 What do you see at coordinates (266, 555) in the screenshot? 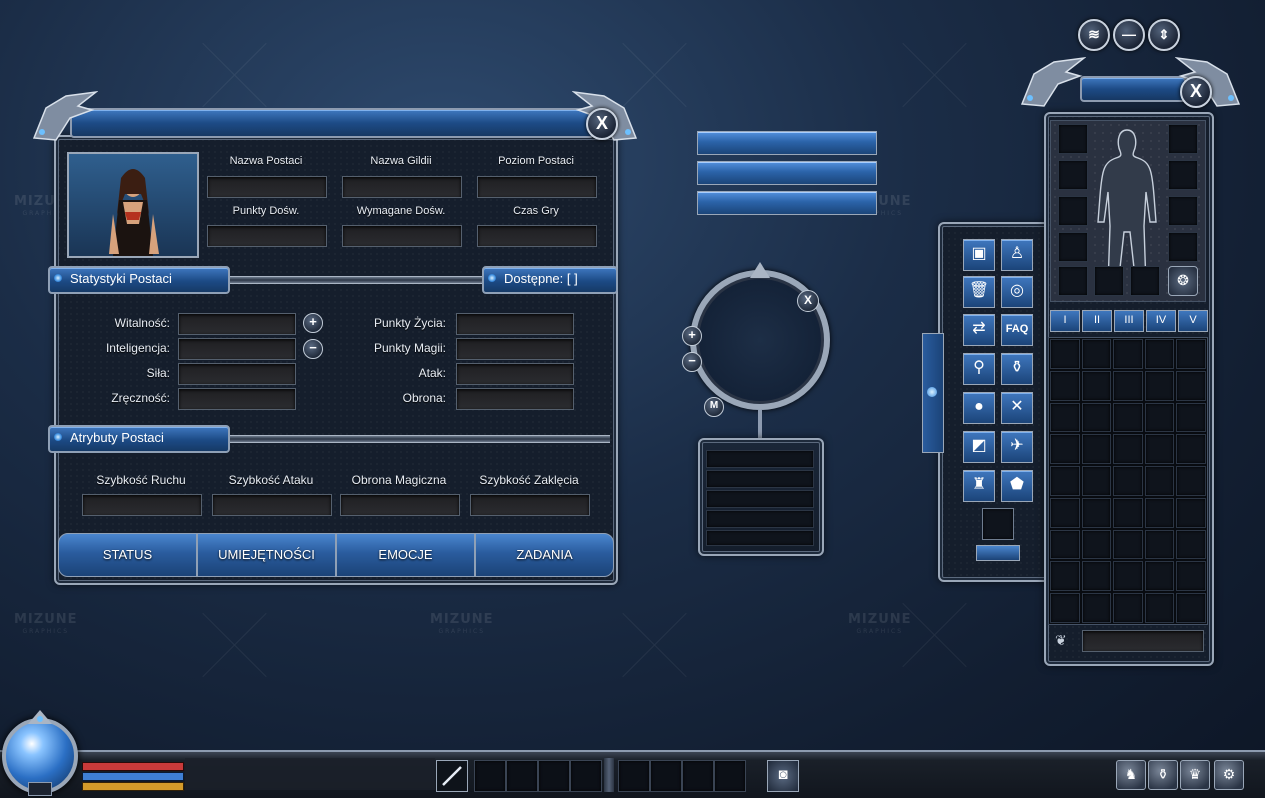
I see `skills-button: UMIEJĘTNOŚCI` at bounding box center [266, 555].